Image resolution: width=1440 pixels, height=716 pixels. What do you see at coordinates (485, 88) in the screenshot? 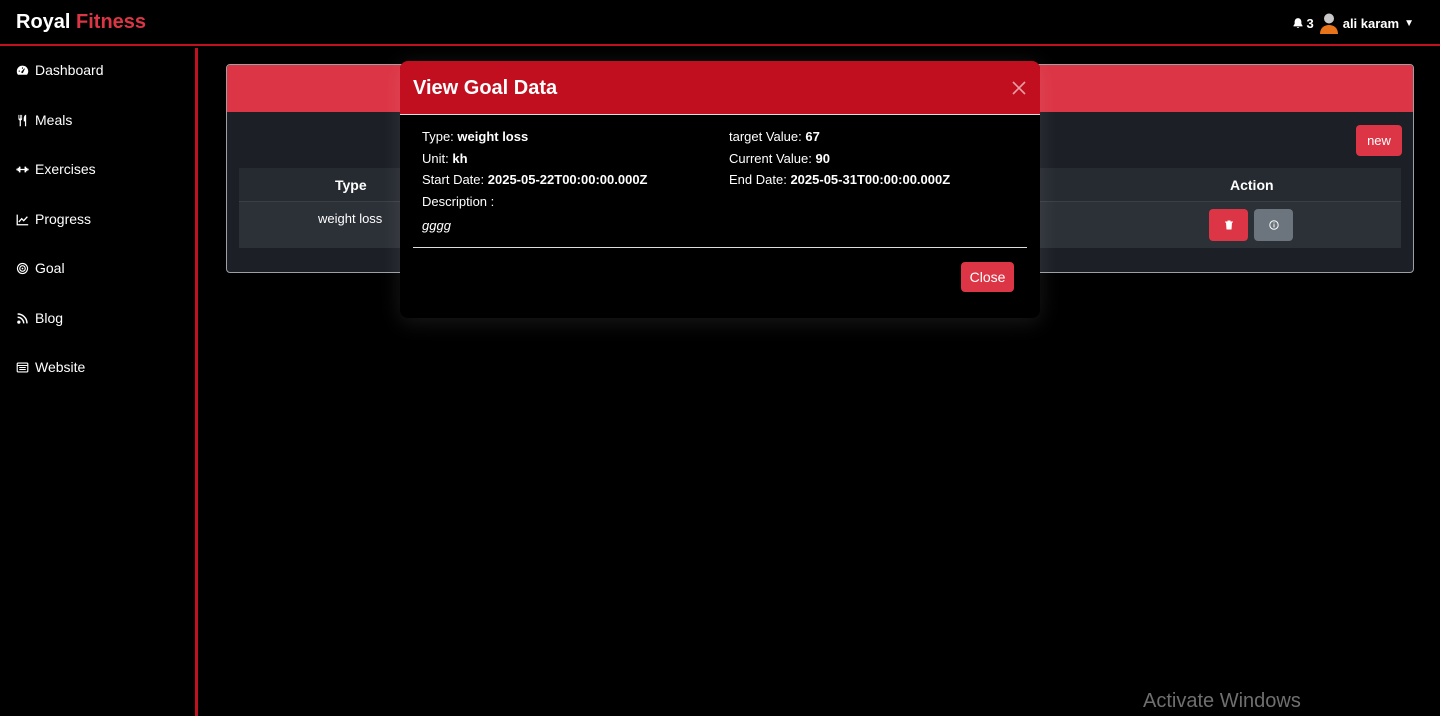
I see `modal-title: View Goal Data` at bounding box center [485, 88].